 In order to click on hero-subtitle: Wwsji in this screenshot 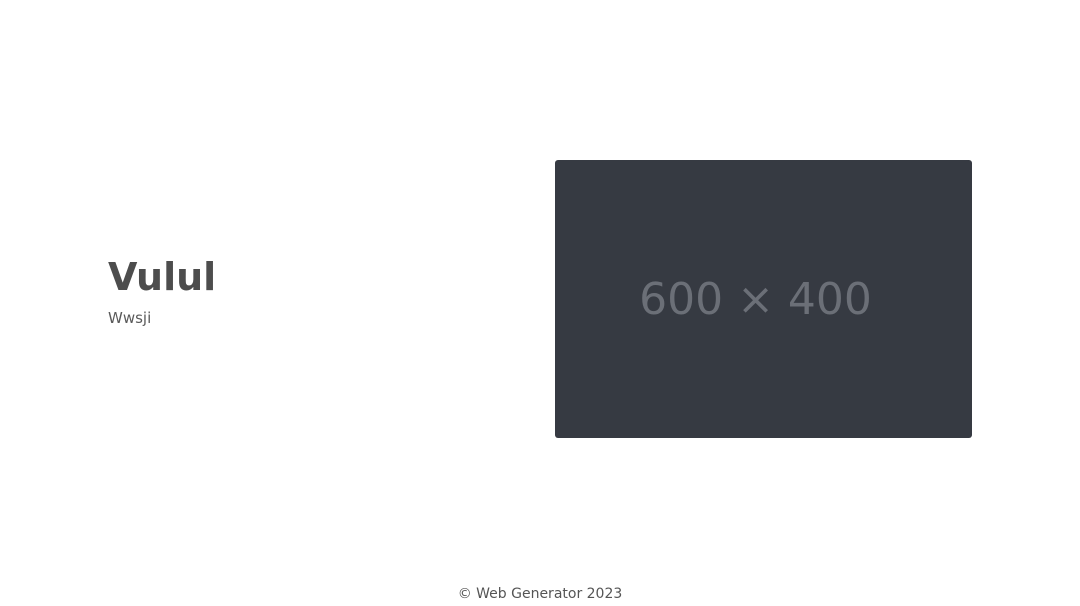, I will do `click(130, 318)`.